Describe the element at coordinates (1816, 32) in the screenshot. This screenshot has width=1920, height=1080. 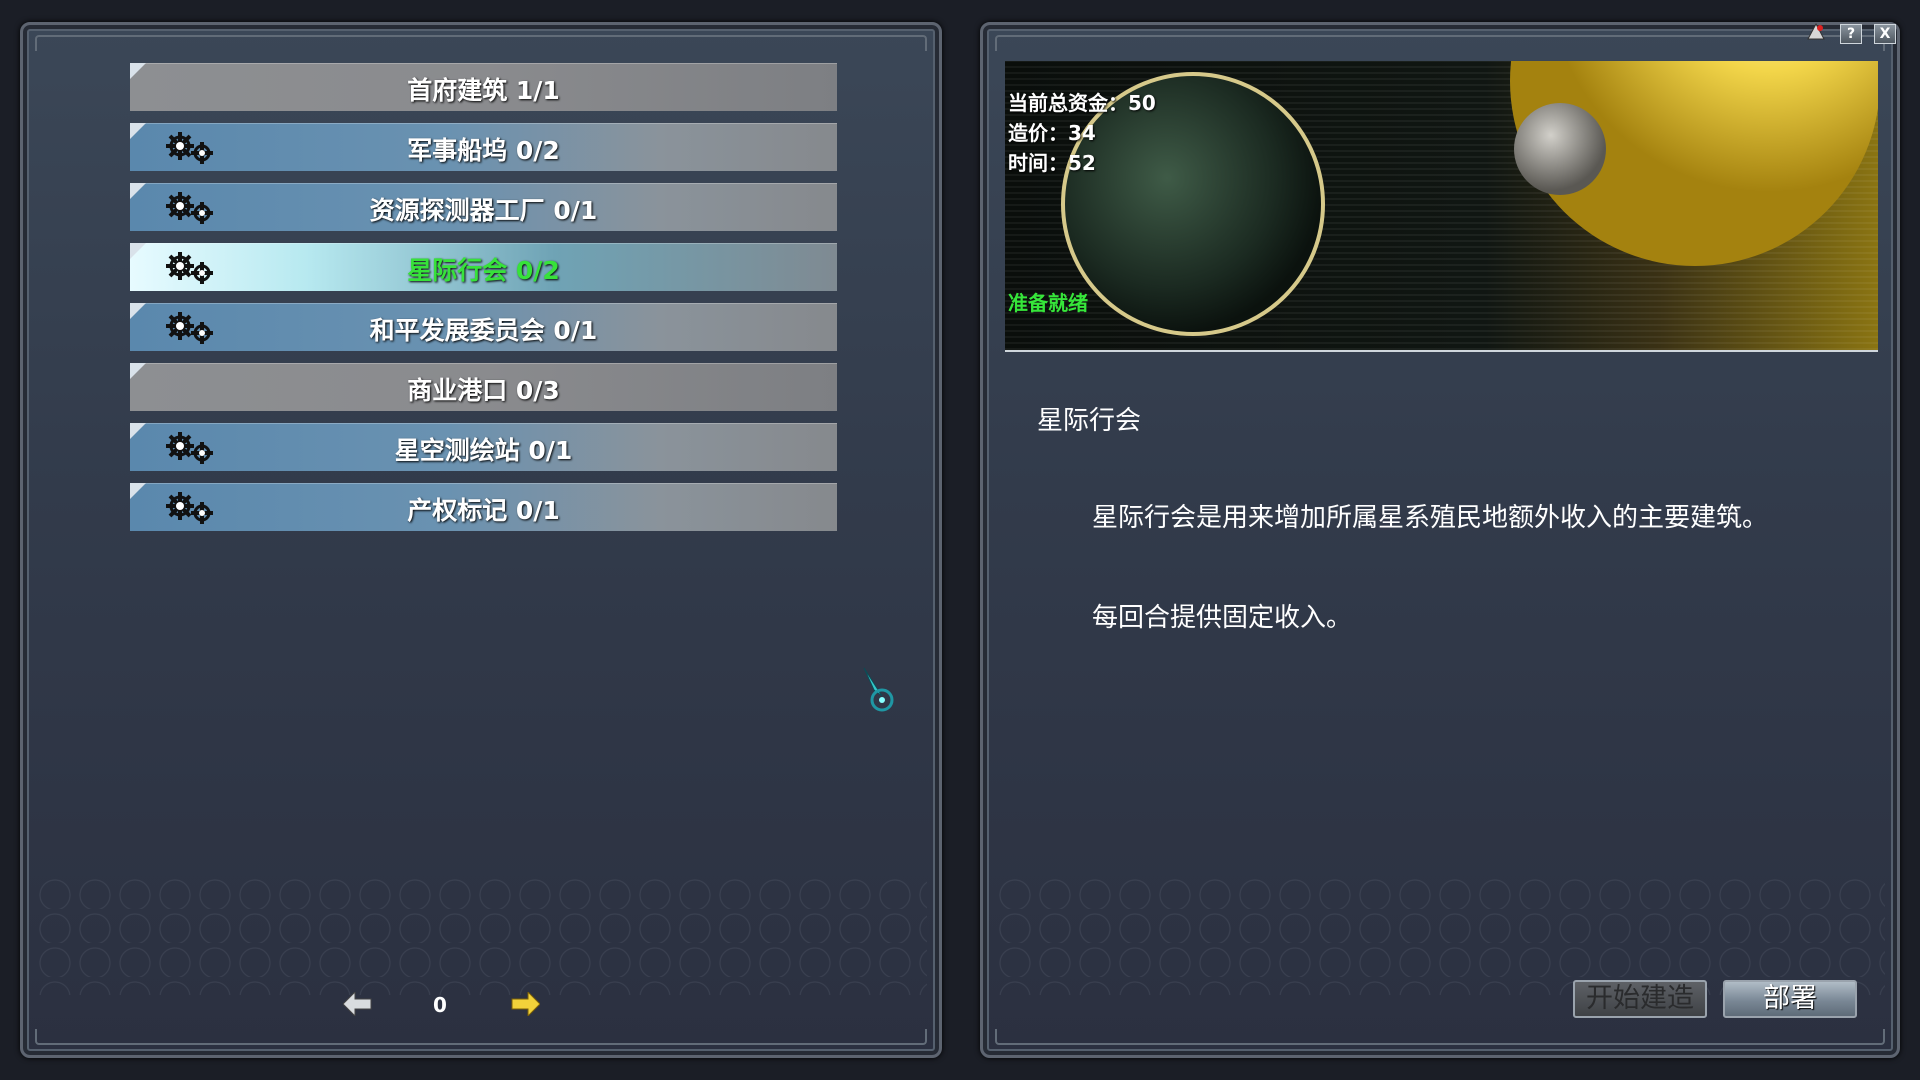
I see `alert-icon` at that location.